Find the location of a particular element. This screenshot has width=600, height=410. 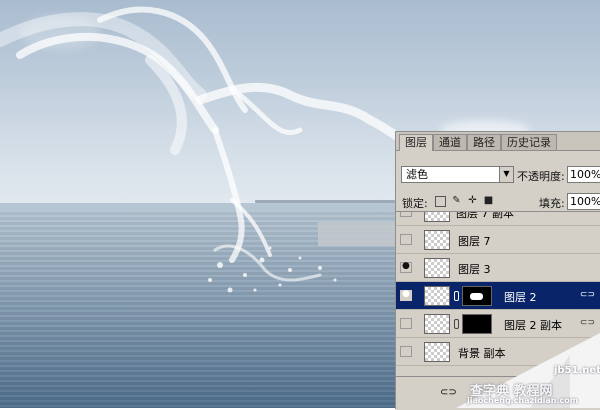

layer-row: 图层 7 is located at coordinates (498, 240).